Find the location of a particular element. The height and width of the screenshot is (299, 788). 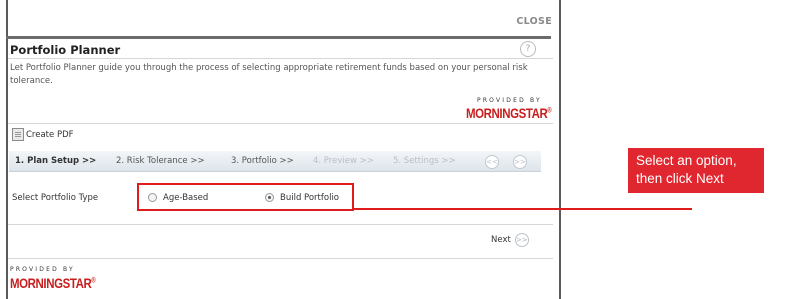

pdf-document-icon is located at coordinates (18, 134).